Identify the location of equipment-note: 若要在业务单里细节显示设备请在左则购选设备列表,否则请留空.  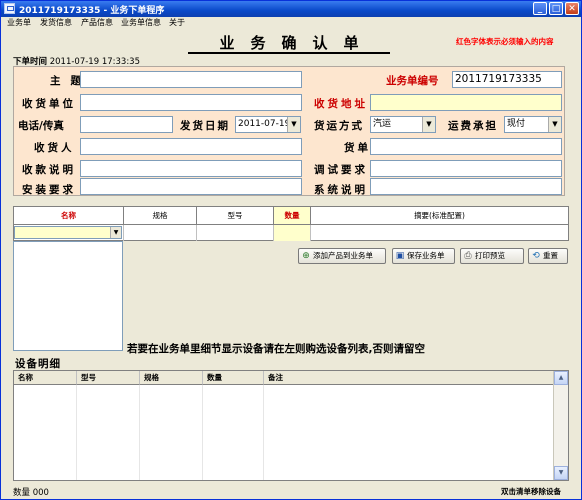
(276, 349).